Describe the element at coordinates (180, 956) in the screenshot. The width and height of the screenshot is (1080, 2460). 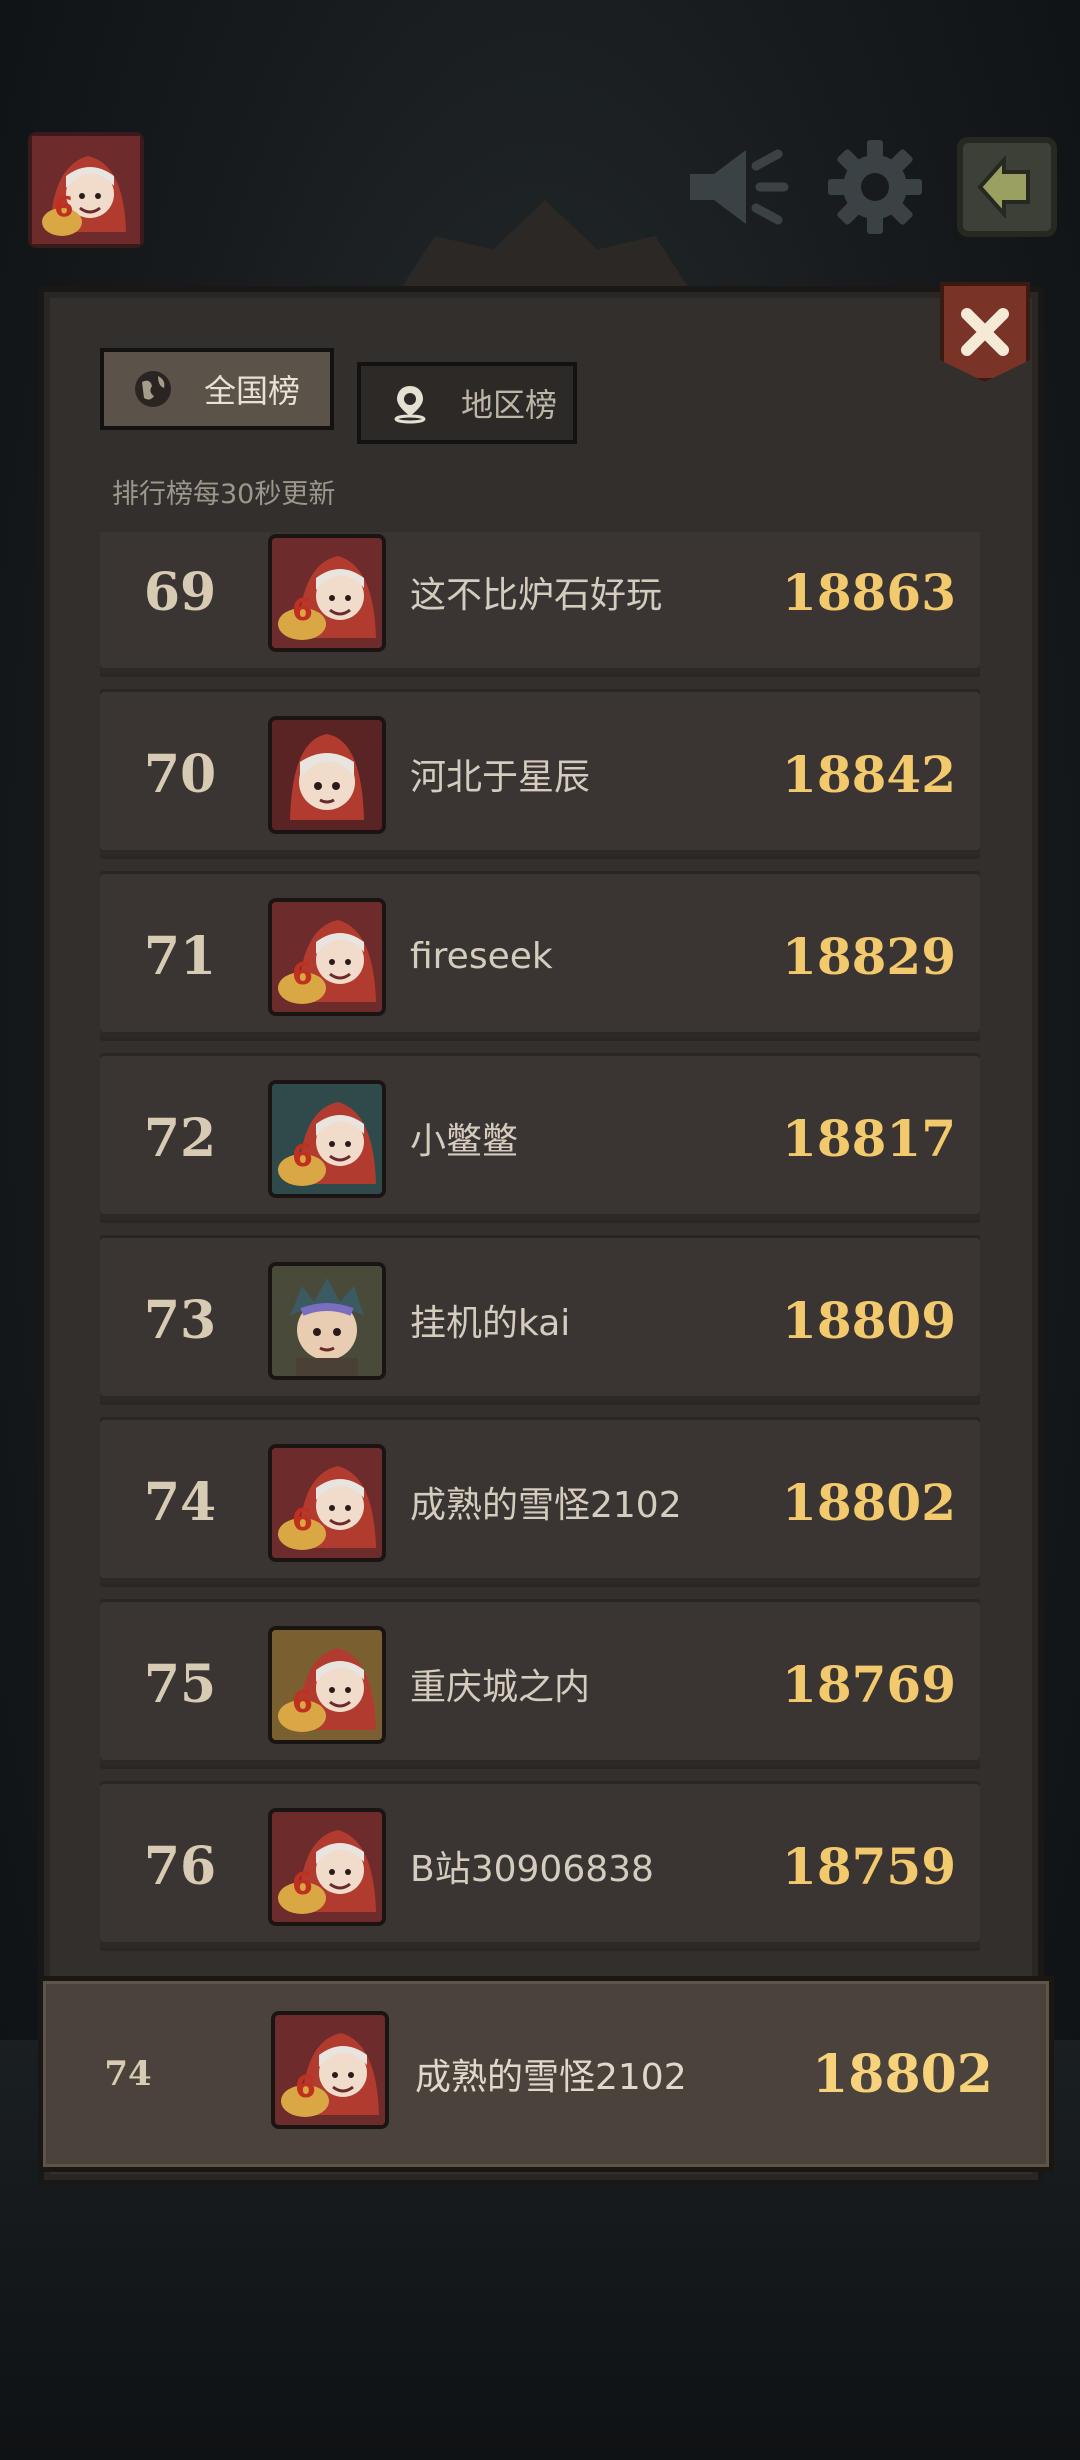
I see `rank-number: 71` at that location.